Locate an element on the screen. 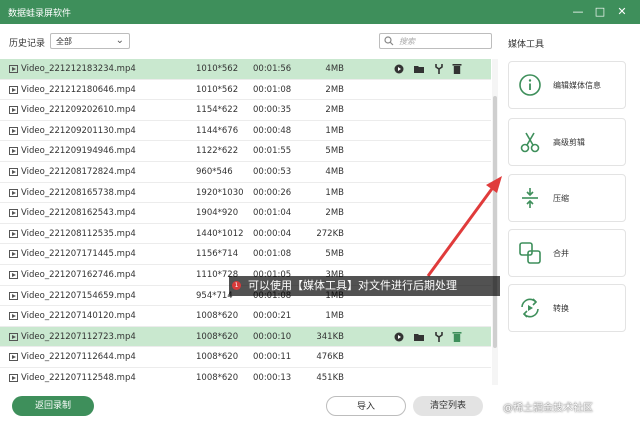 Image resolution: width=640 pixels, height=426 pixels. file-name: Video_221209194946.mp4 is located at coordinates (78, 151).